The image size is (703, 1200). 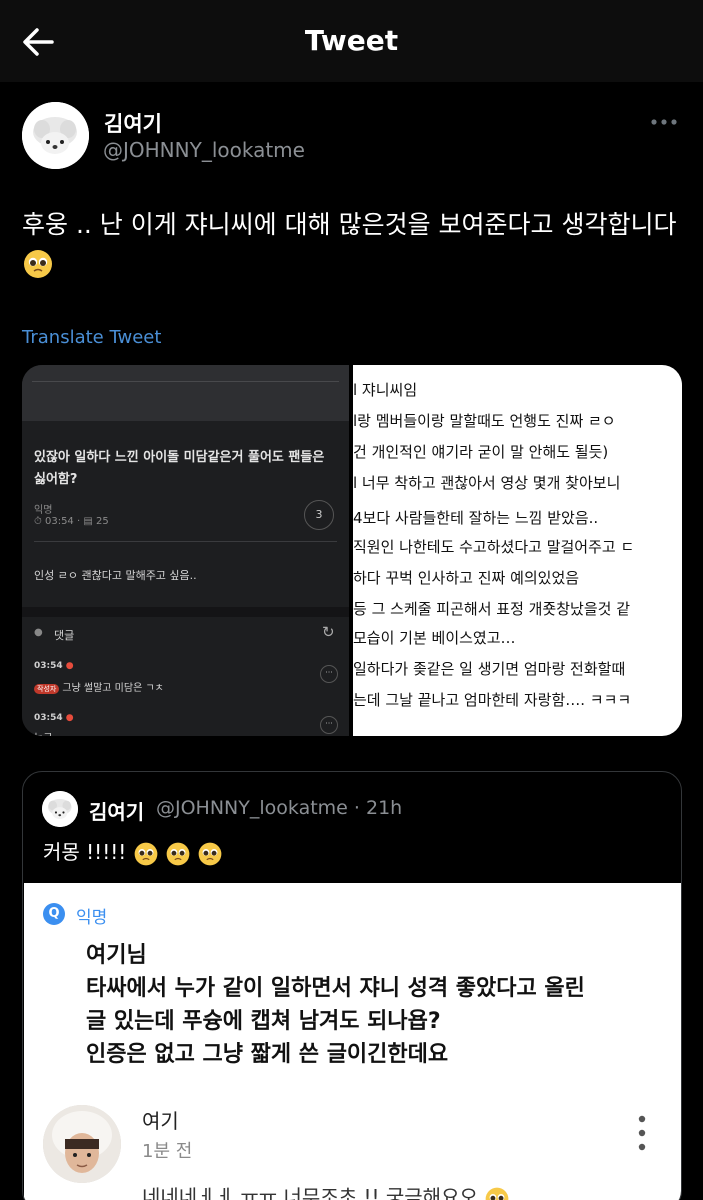 What do you see at coordinates (310, 1192) in the screenshot?
I see `answer-body: 네네네ㅔㅔ ㅠㅠ 너무조초 !! 궁금해요오` at bounding box center [310, 1192].